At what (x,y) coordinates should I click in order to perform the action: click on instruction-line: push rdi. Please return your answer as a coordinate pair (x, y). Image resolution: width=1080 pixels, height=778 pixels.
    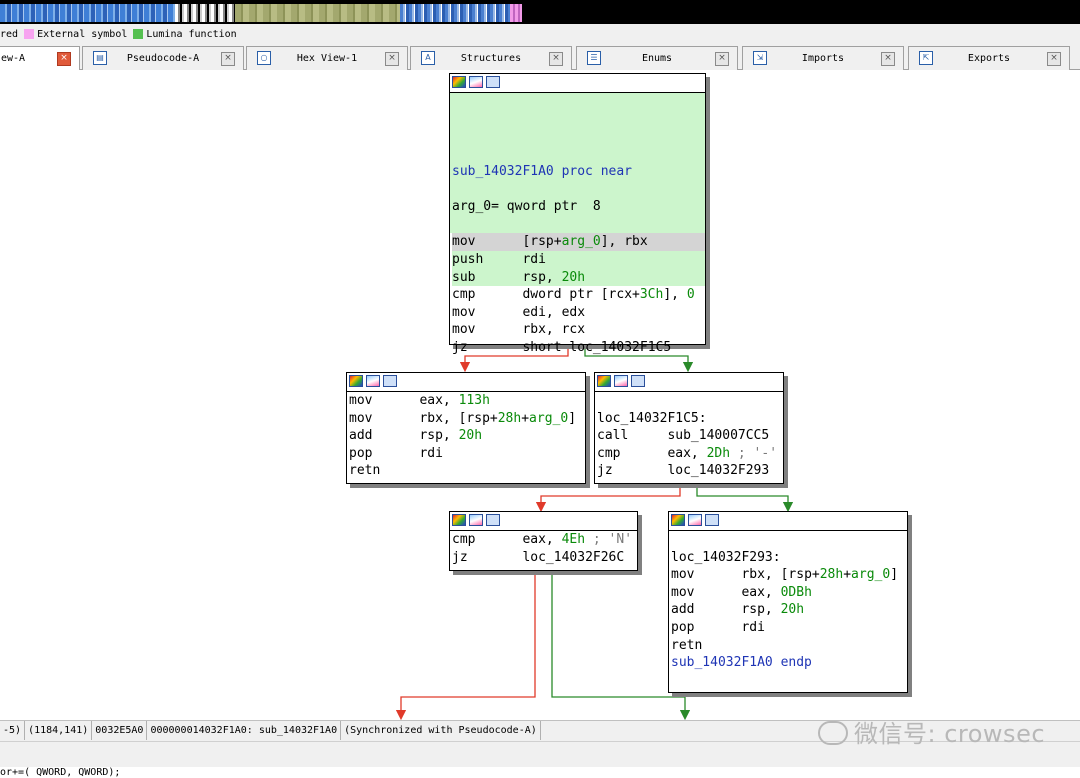
    Looking at the image, I should click on (578, 259).